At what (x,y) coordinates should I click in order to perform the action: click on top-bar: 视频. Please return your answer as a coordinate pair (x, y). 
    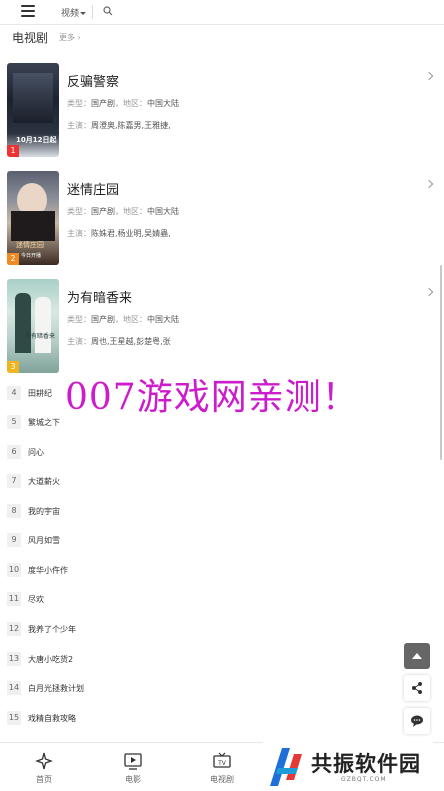
    Looking at the image, I should click on (222, 12).